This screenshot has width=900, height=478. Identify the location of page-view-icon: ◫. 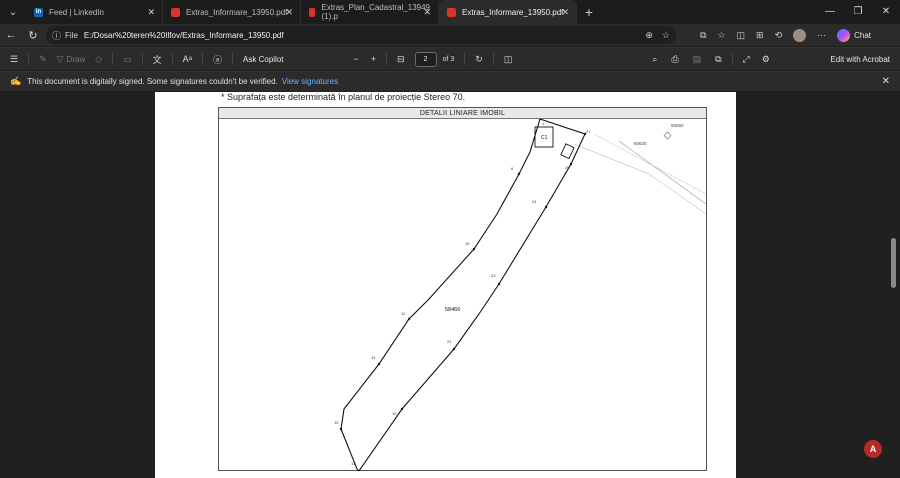
(508, 59).